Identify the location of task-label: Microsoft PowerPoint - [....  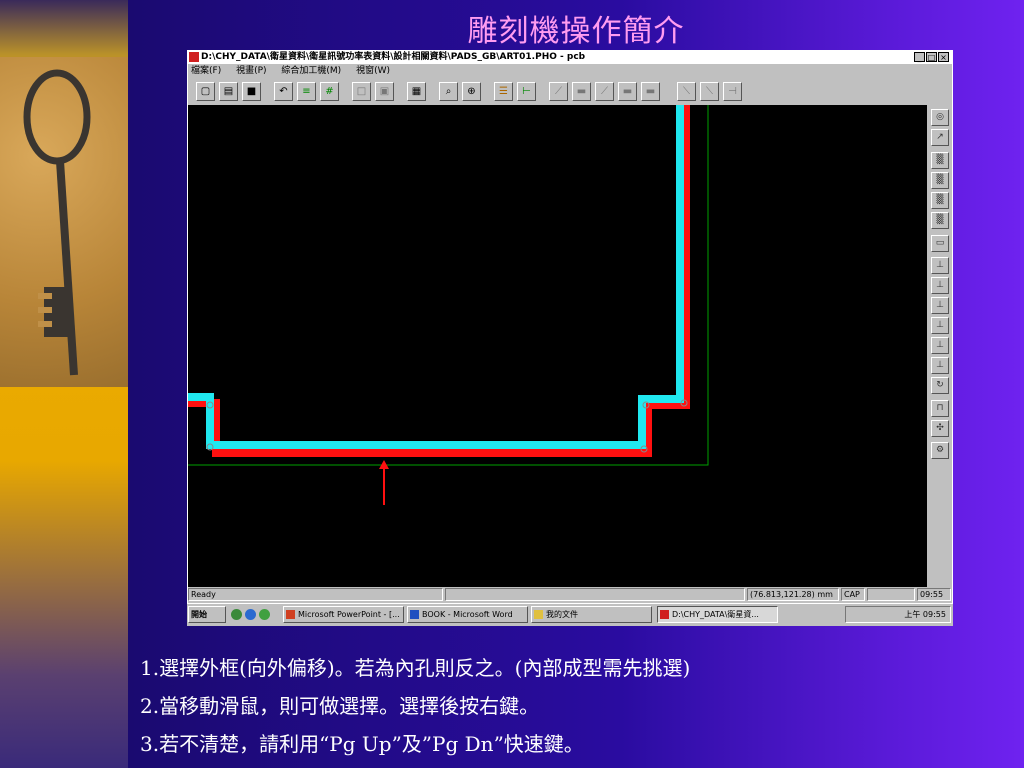
(349, 614).